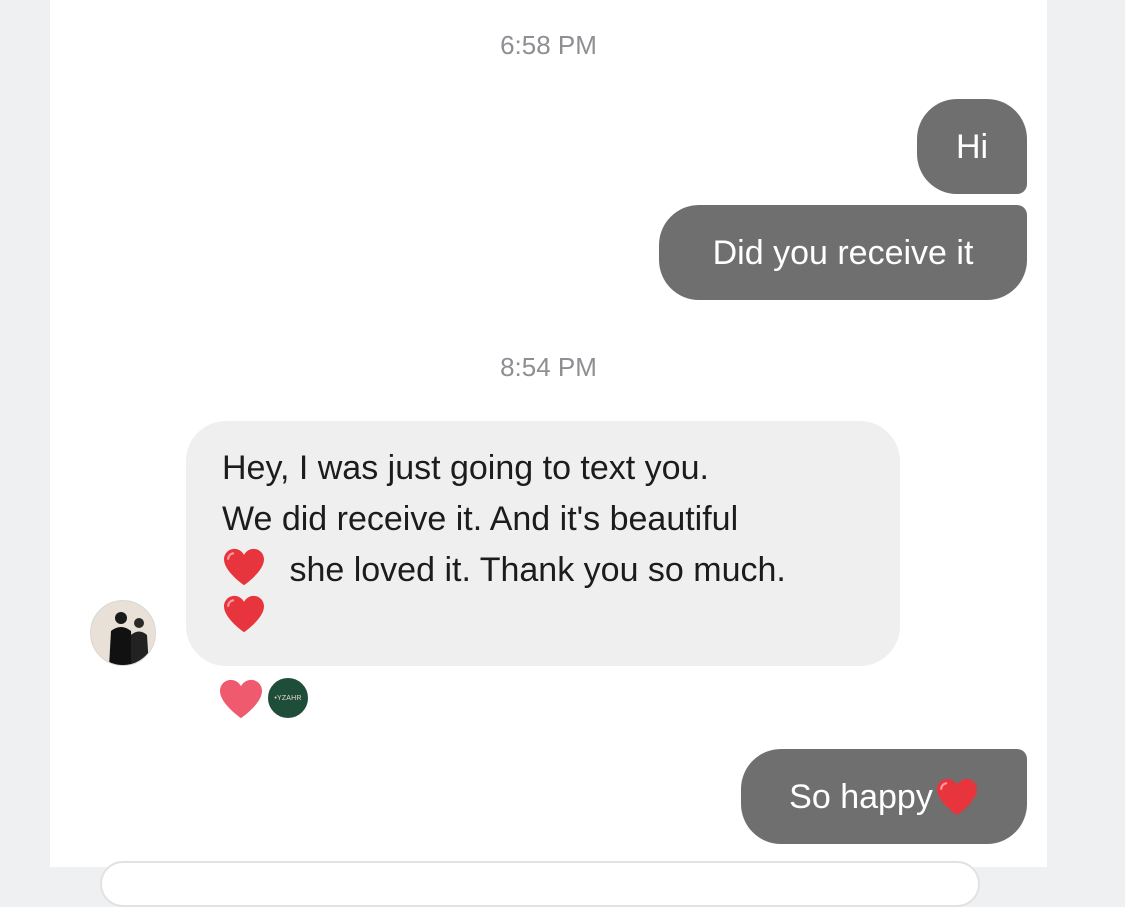 The image size is (1125, 907). What do you see at coordinates (123, 633) in the screenshot?
I see `user-avatar` at bounding box center [123, 633].